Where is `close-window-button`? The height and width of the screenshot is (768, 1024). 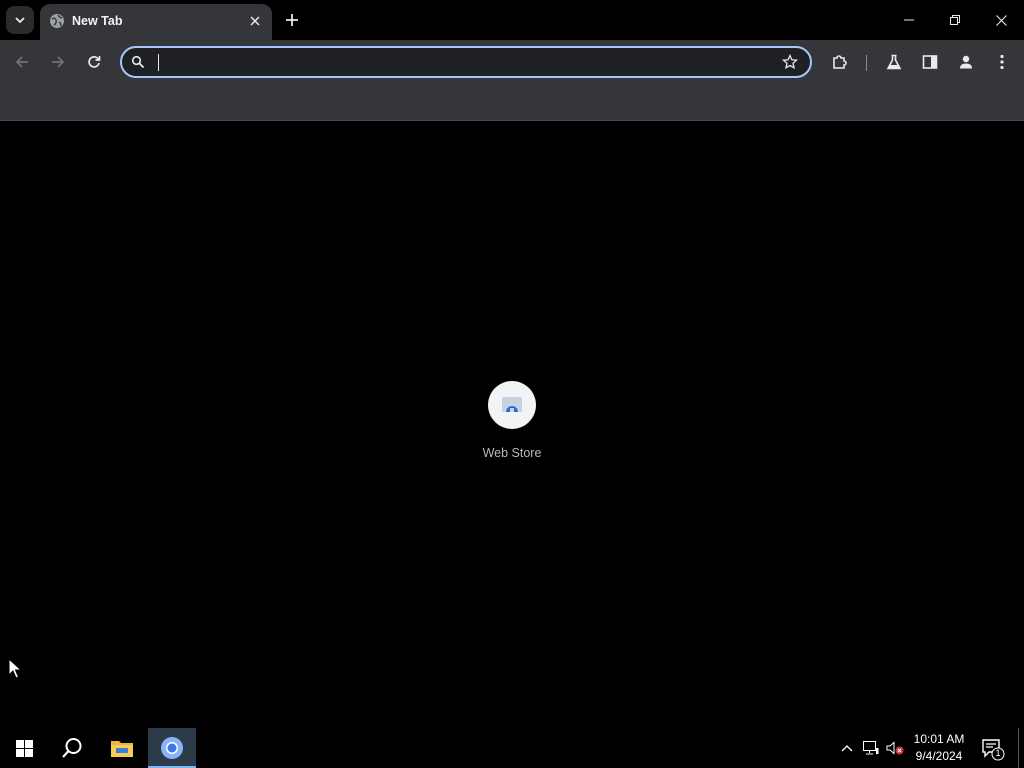 close-window-button is located at coordinates (1001, 20).